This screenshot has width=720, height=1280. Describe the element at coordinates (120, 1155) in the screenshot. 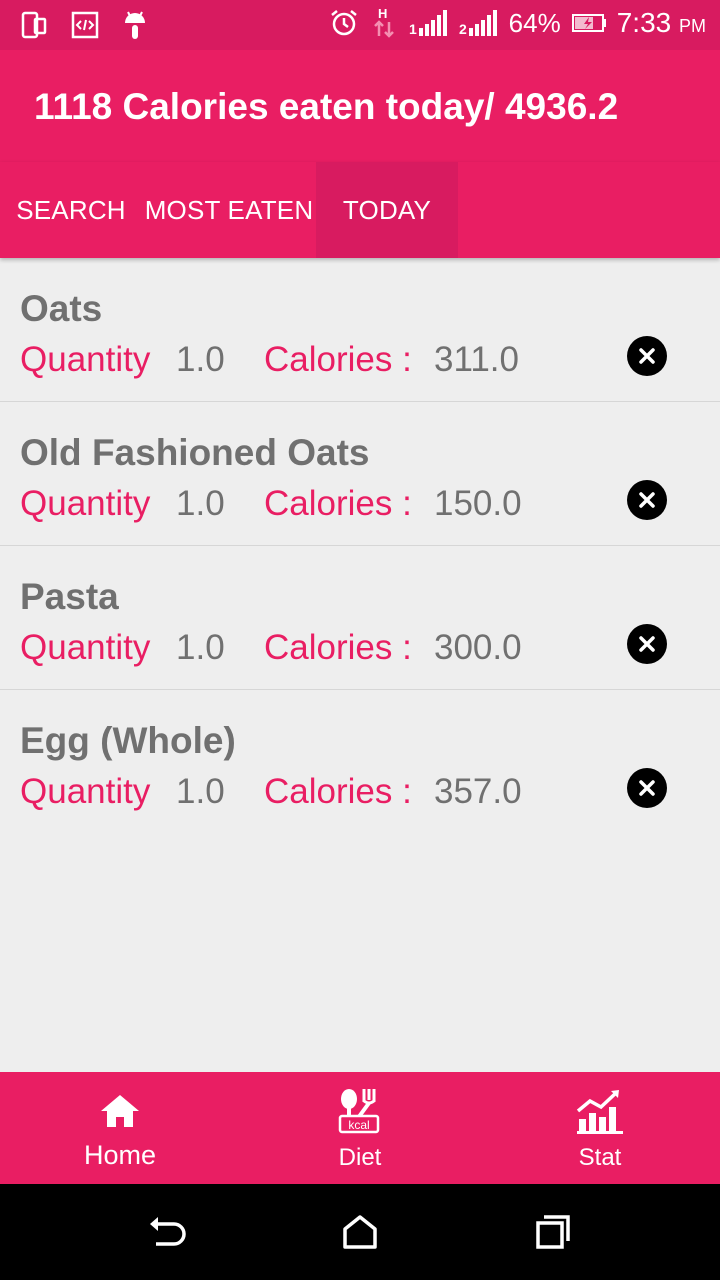

I see `nav-home-label: Home` at that location.